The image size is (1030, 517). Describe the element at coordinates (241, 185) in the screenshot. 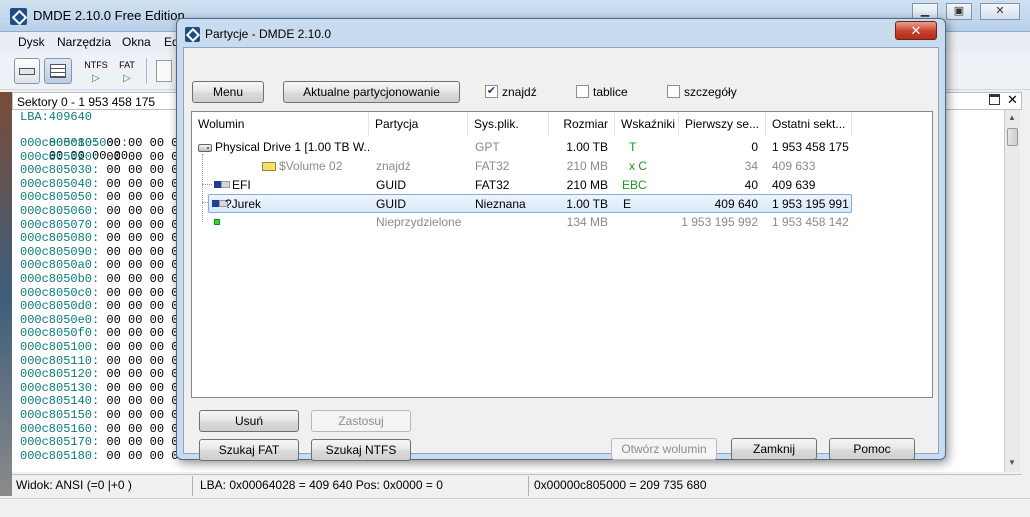

I see `cell-volume: EFI` at that location.